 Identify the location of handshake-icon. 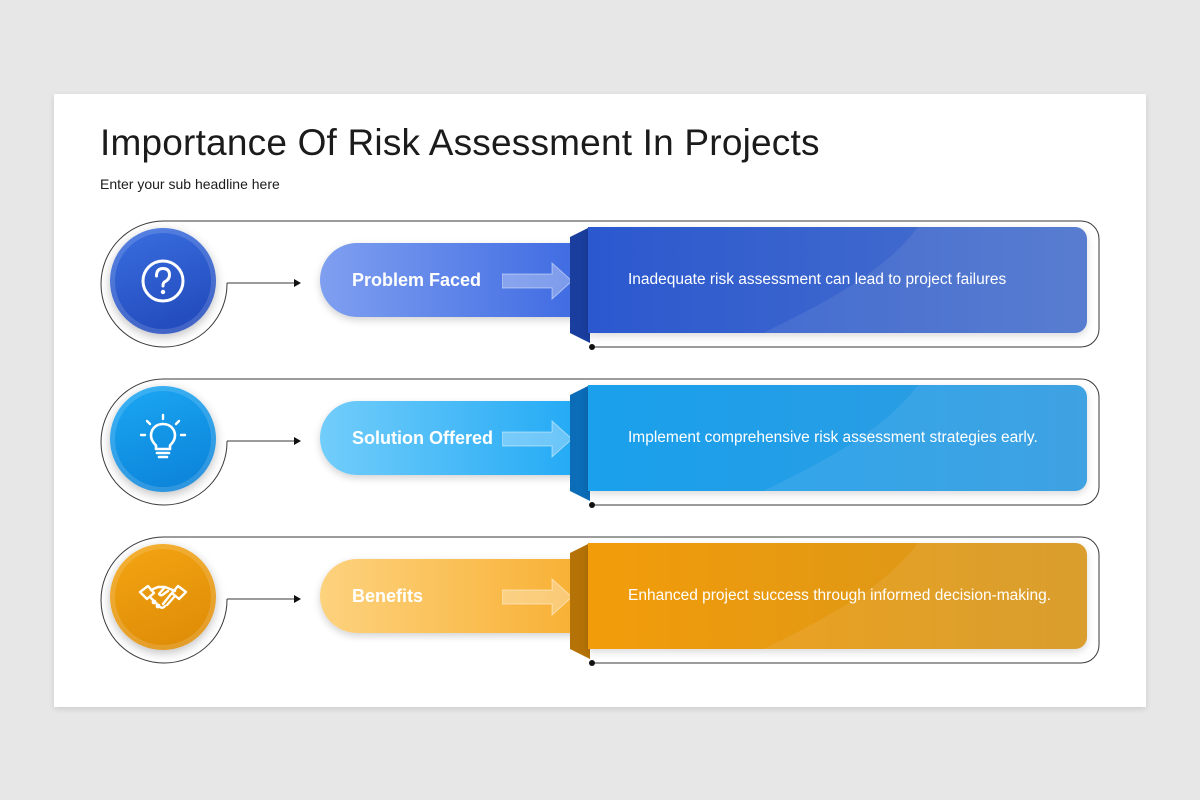
(163, 596).